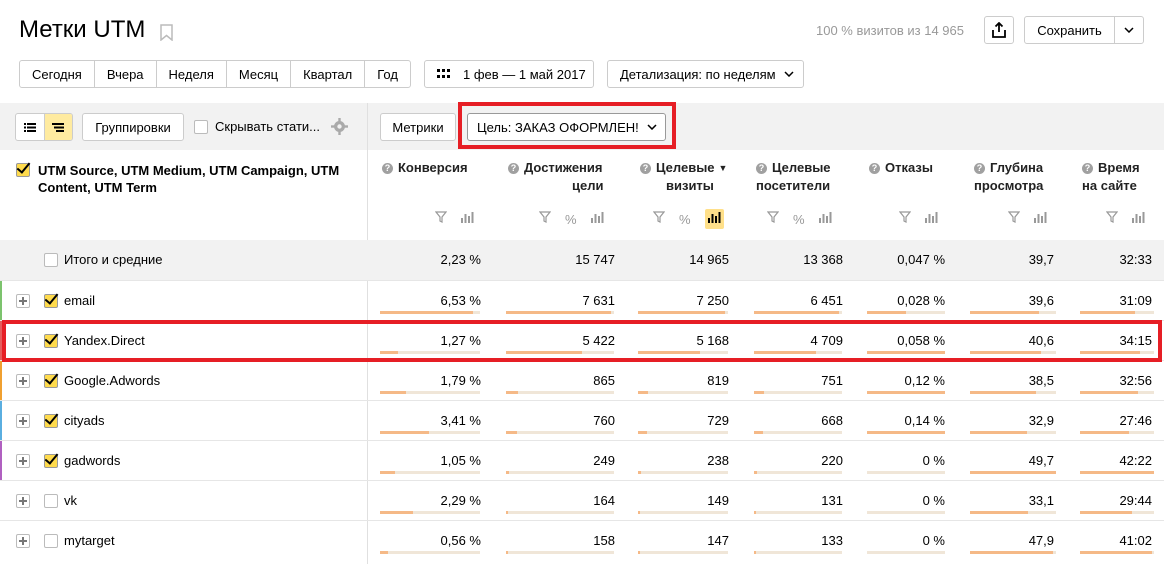 Image resolution: width=1164 pixels, height=564 pixels. Describe the element at coordinates (259, 74) in the screenshot. I see `period-month: Месяц` at that location.